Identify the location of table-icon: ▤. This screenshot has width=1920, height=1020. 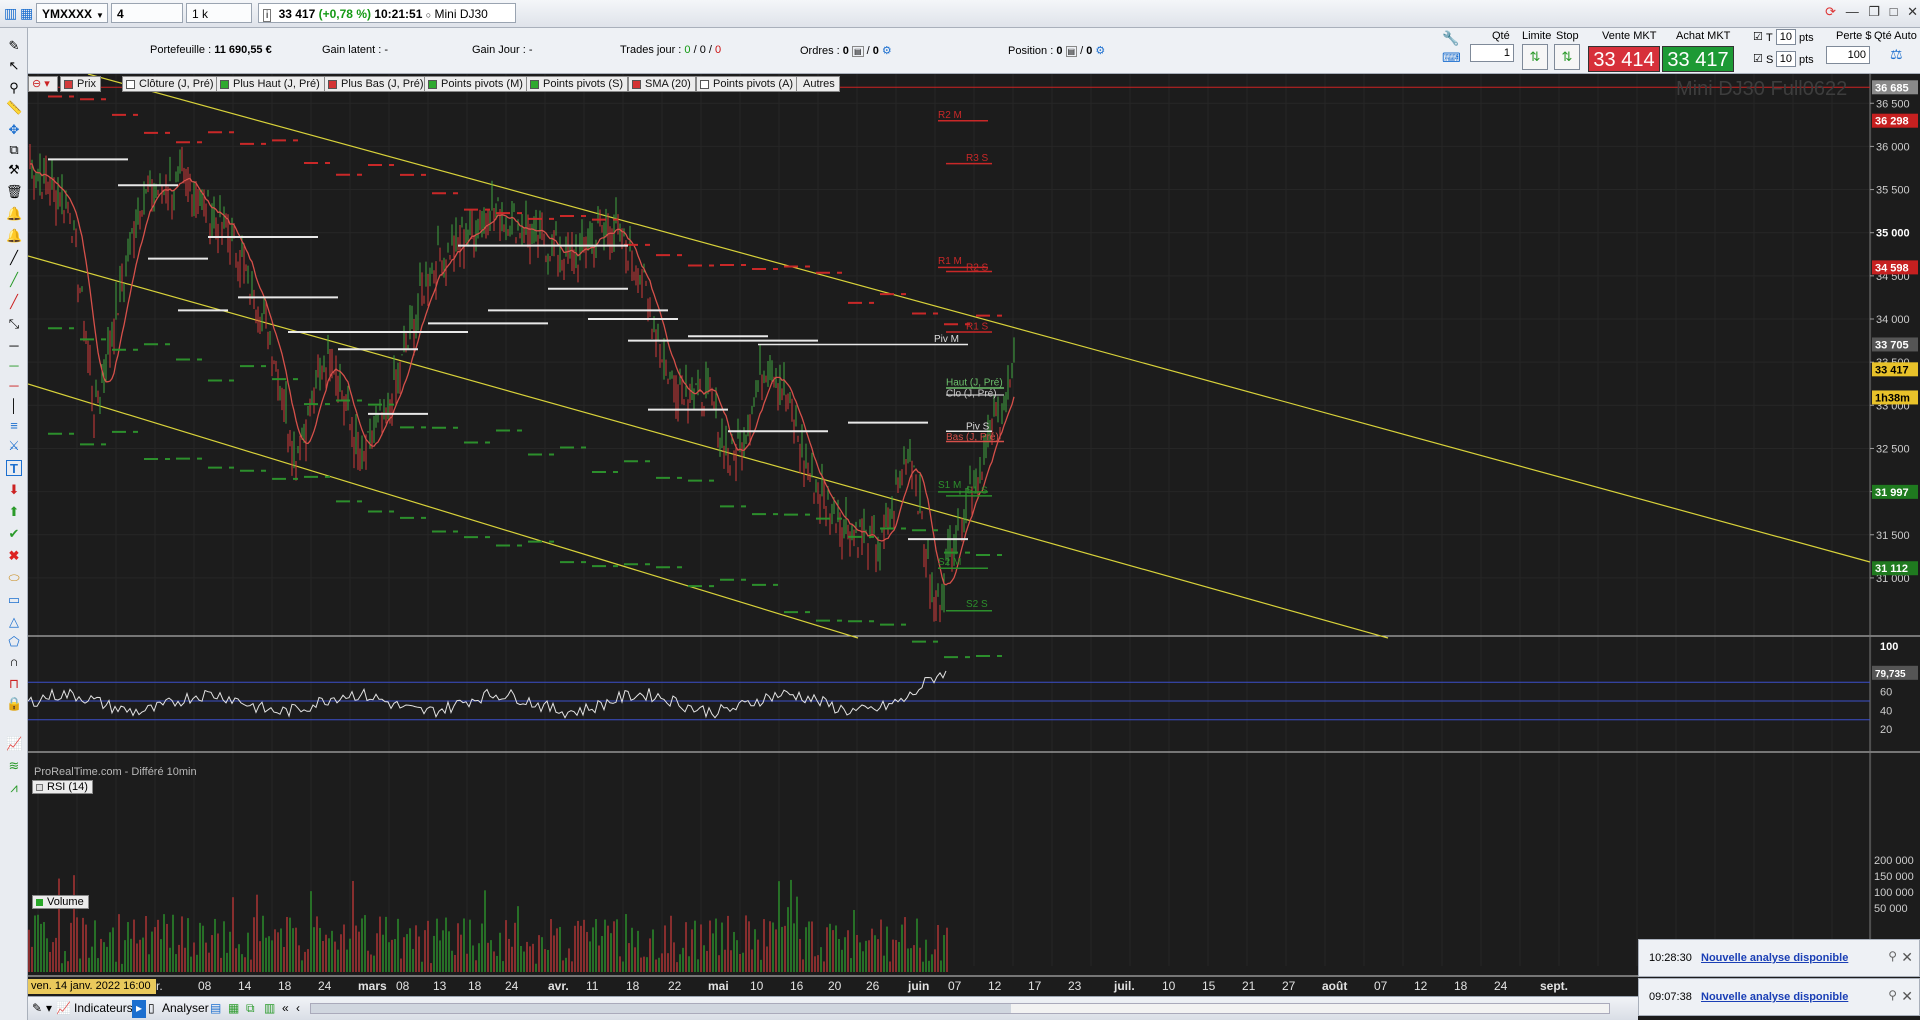
(215, 1009).